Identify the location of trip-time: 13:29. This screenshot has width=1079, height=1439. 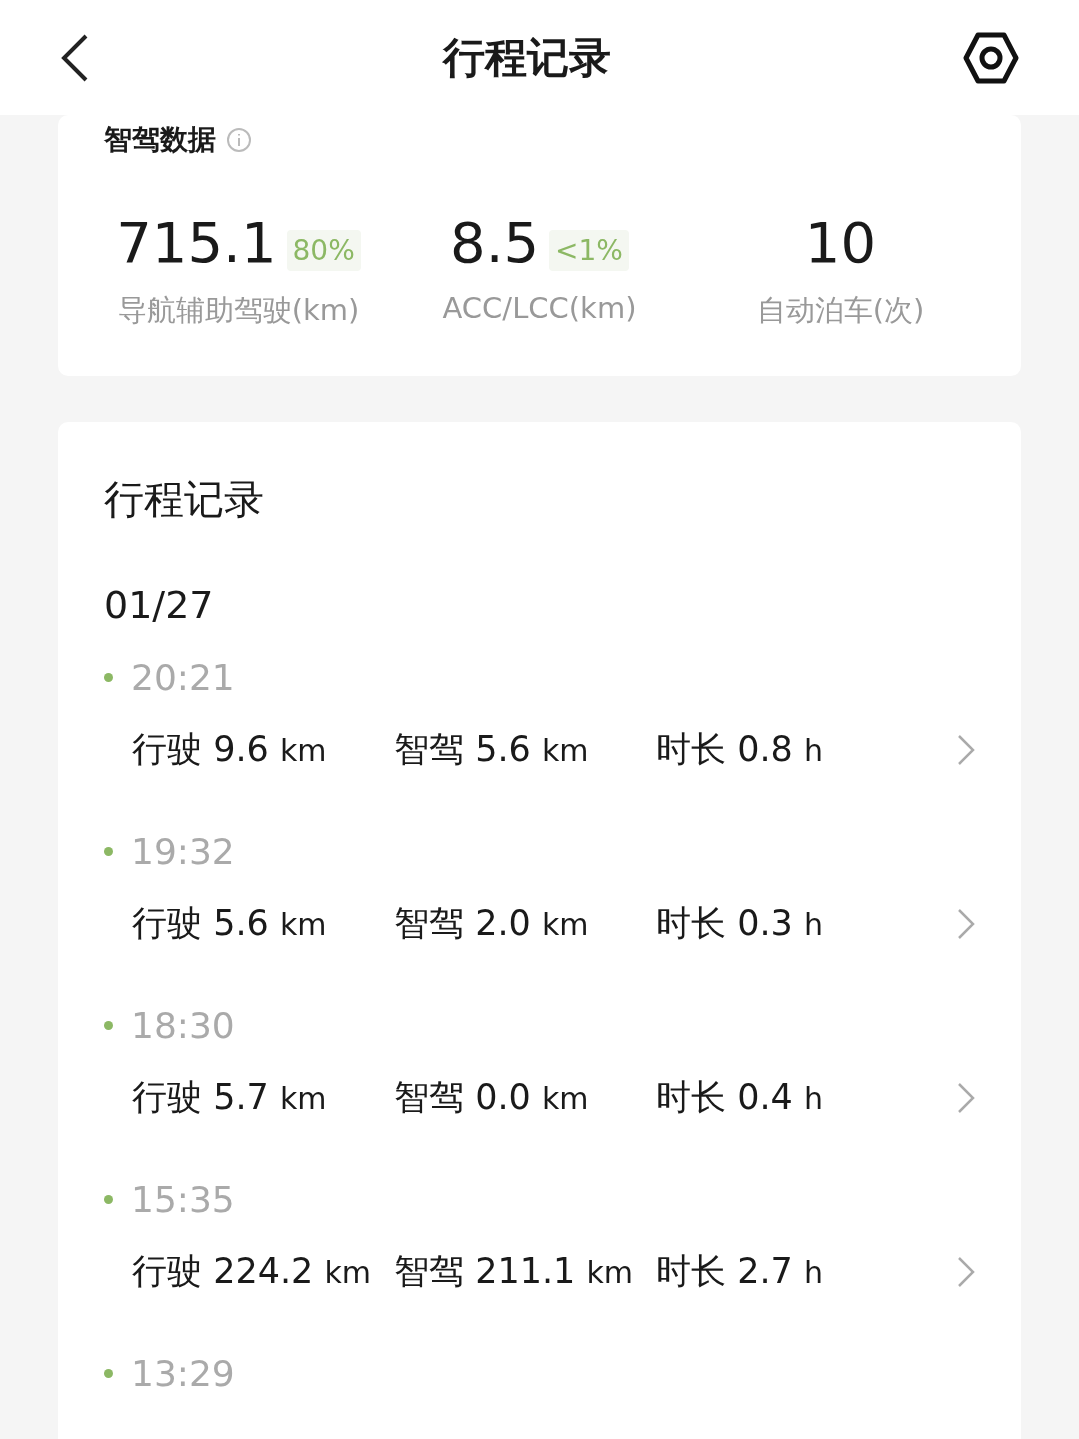
(183, 1373).